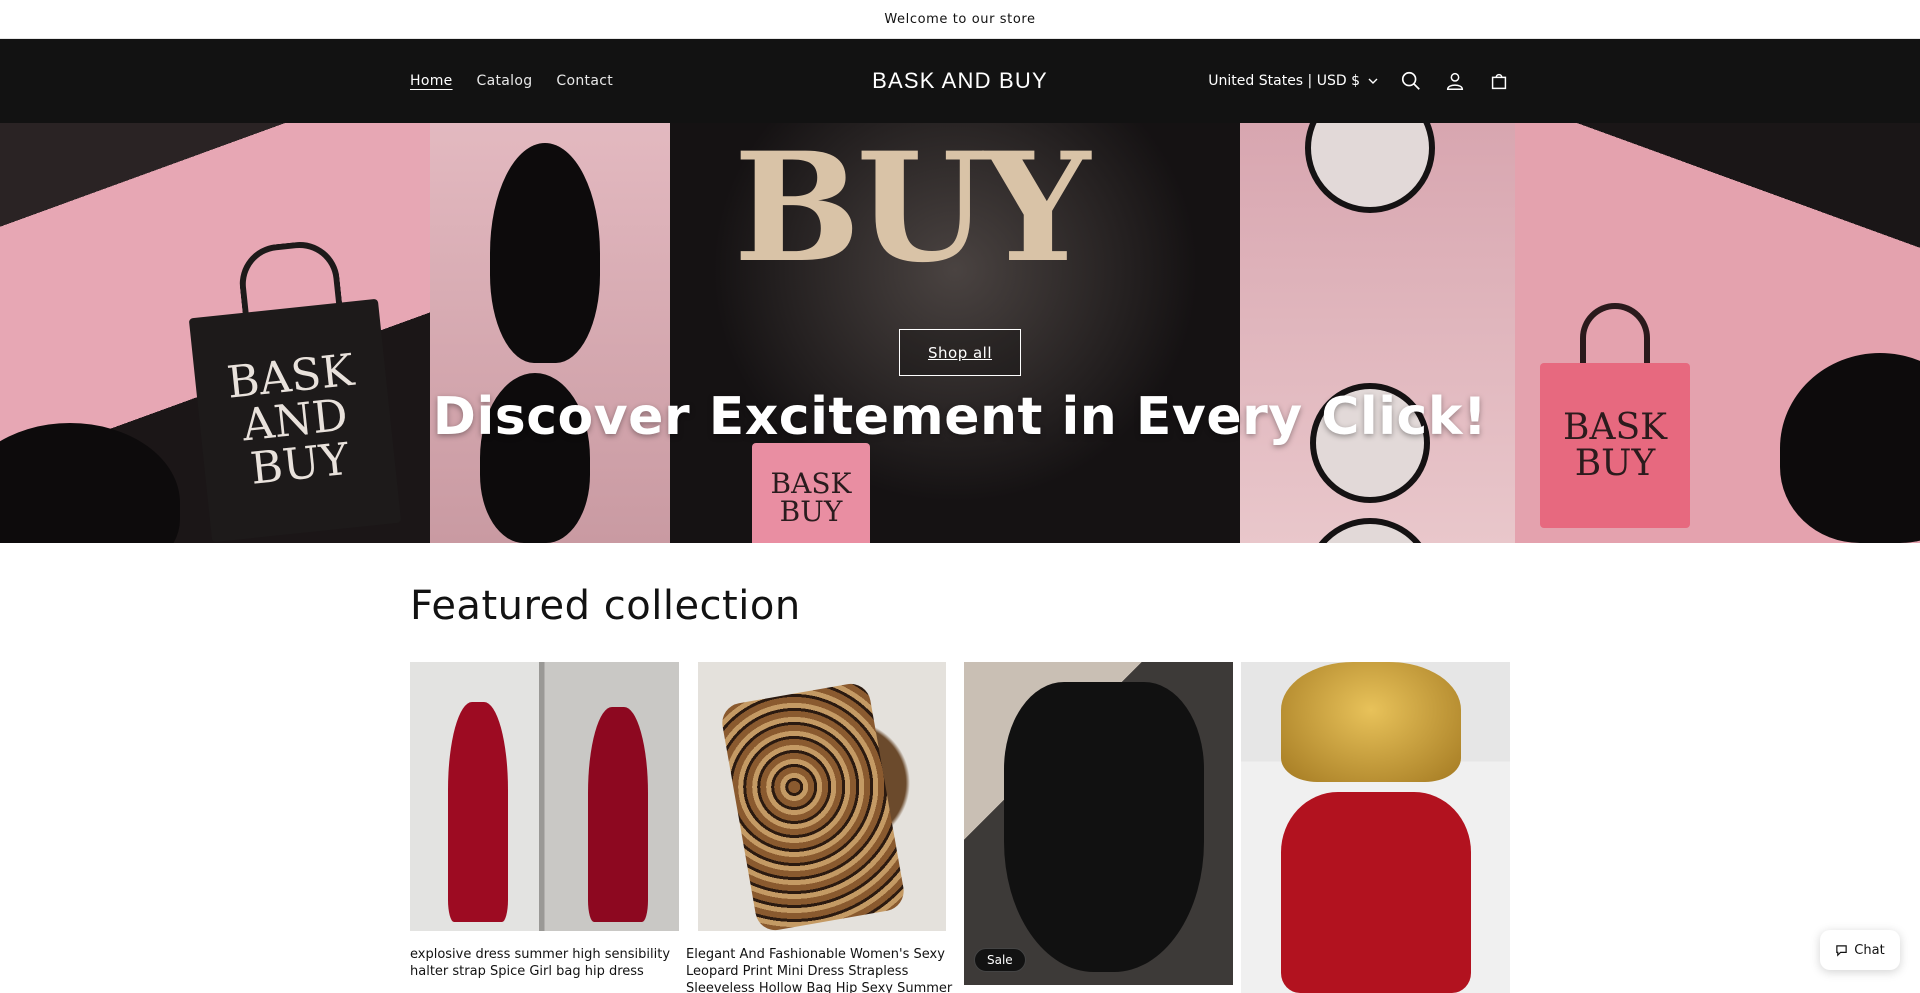 Image resolution: width=1920 pixels, height=993 pixels. What do you see at coordinates (1499, 81) in the screenshot?
I see `cart-icon` at bounding box center [1499, 81].